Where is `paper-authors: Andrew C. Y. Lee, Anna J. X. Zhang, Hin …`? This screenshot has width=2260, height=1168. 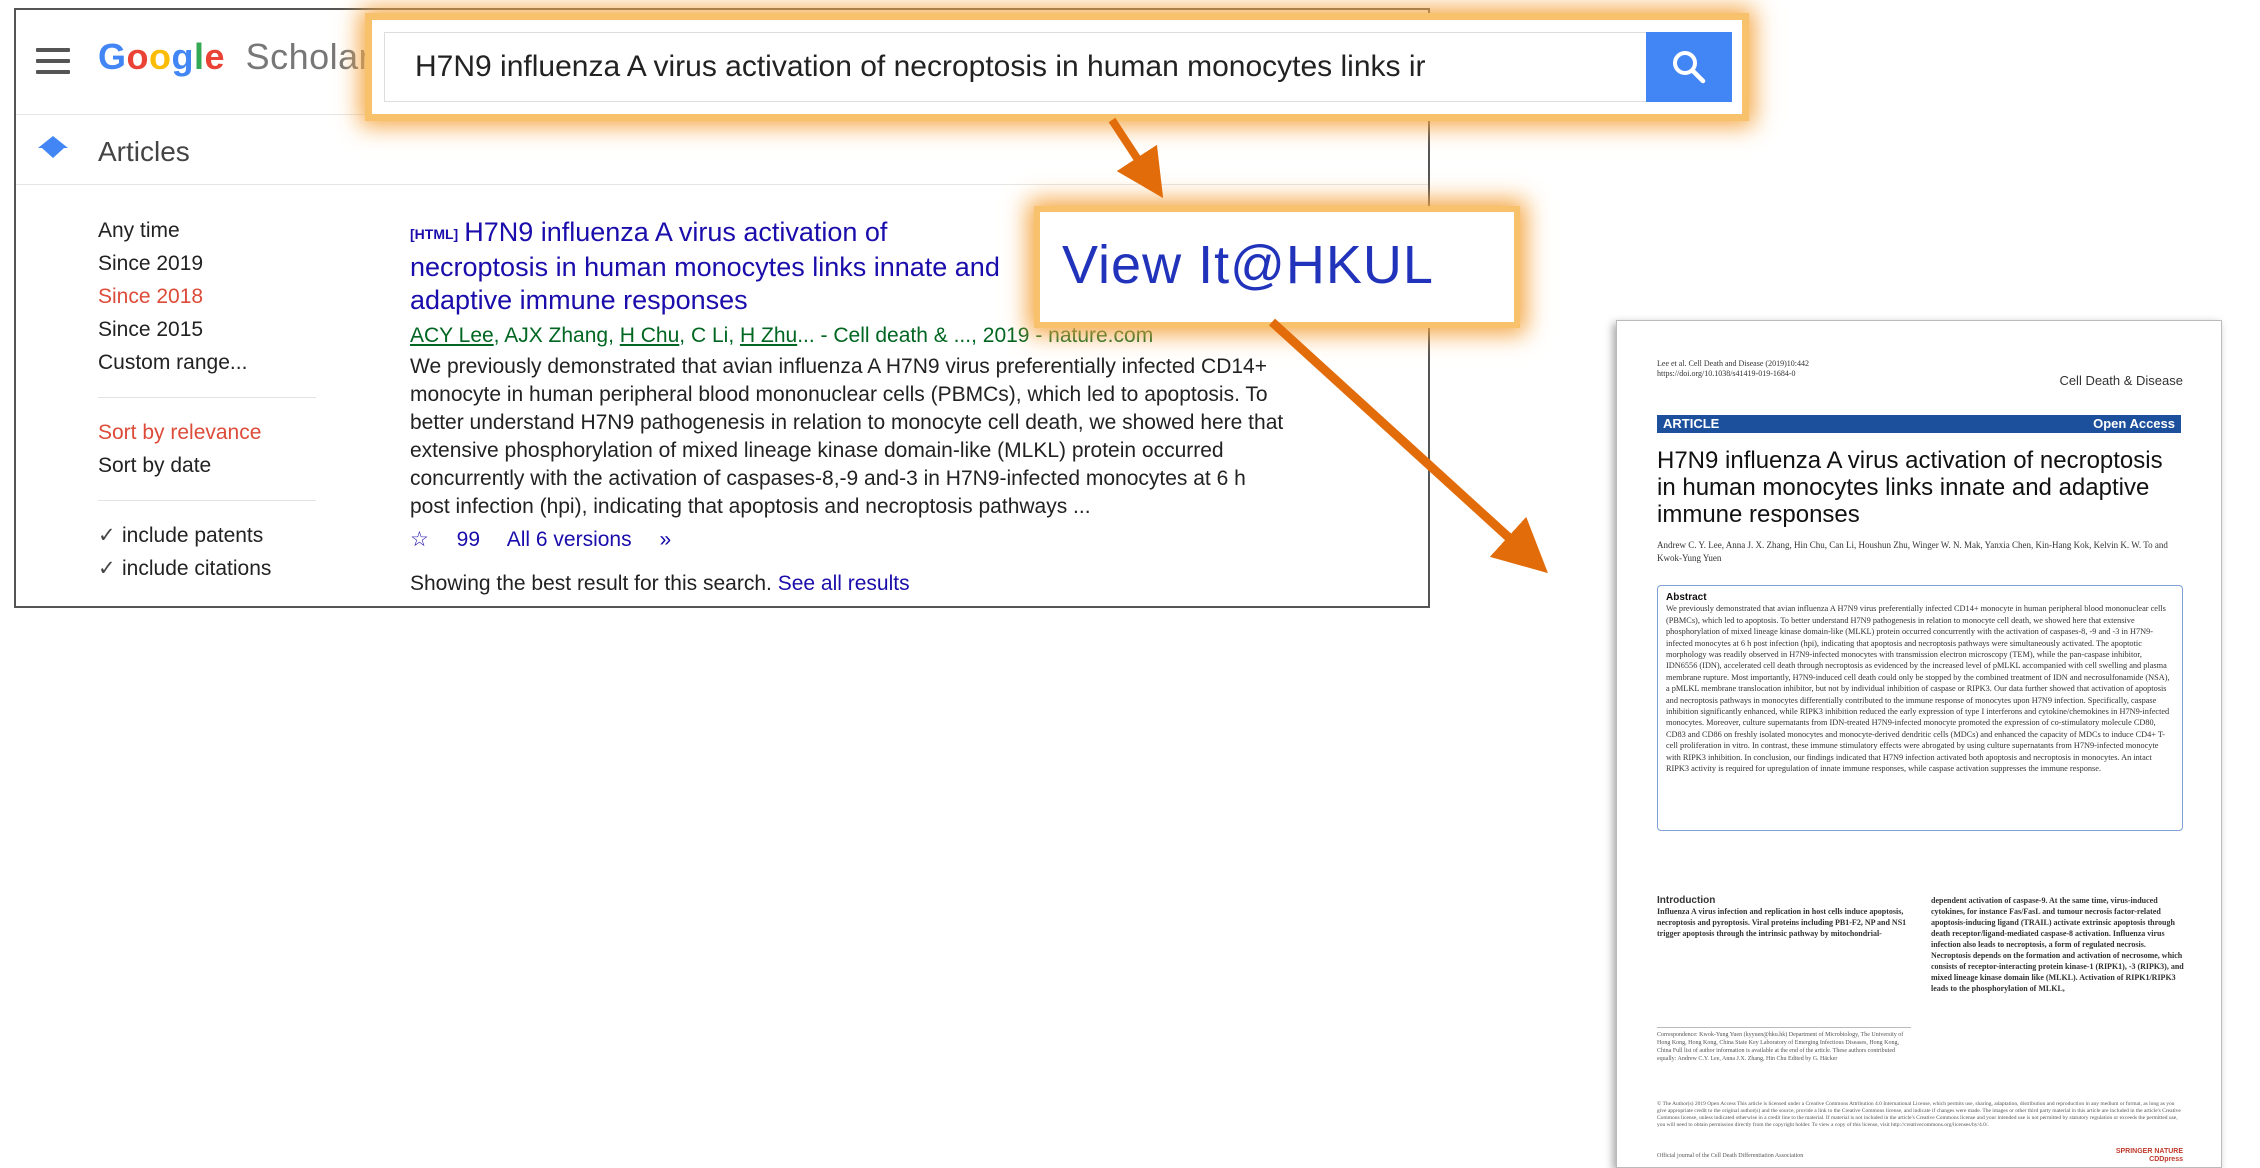 paper-authors: Andrew C. Y. Lee, Anna J. X. Zhang, Hin … is located at coordinates (1912, 551).